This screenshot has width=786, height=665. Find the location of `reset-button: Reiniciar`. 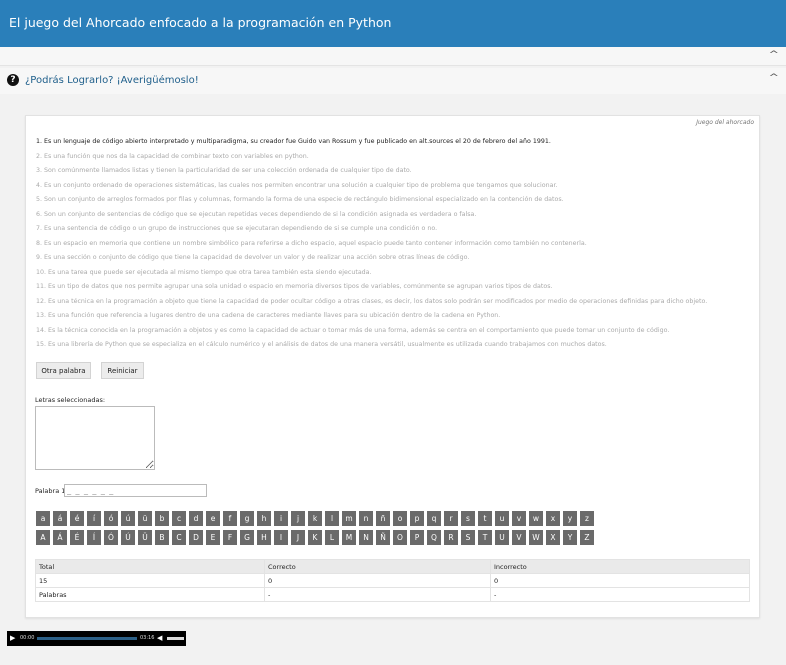

reset-button: Reiniciar is located at coordinates (122, 370).